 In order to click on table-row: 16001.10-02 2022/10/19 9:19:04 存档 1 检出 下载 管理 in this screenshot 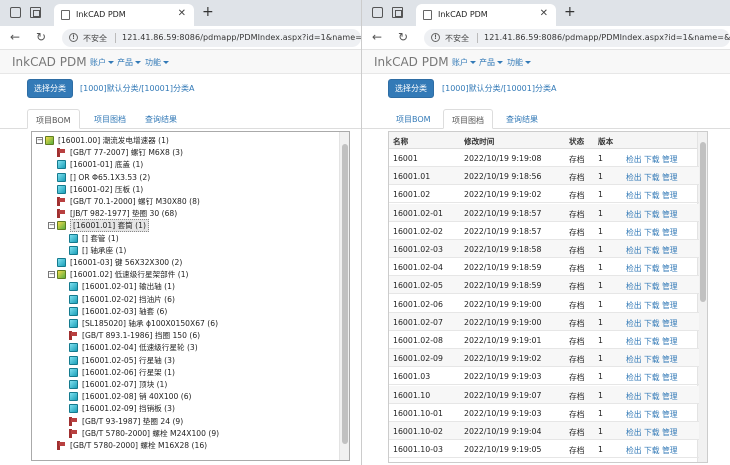, I will do `click(544, 431)`.